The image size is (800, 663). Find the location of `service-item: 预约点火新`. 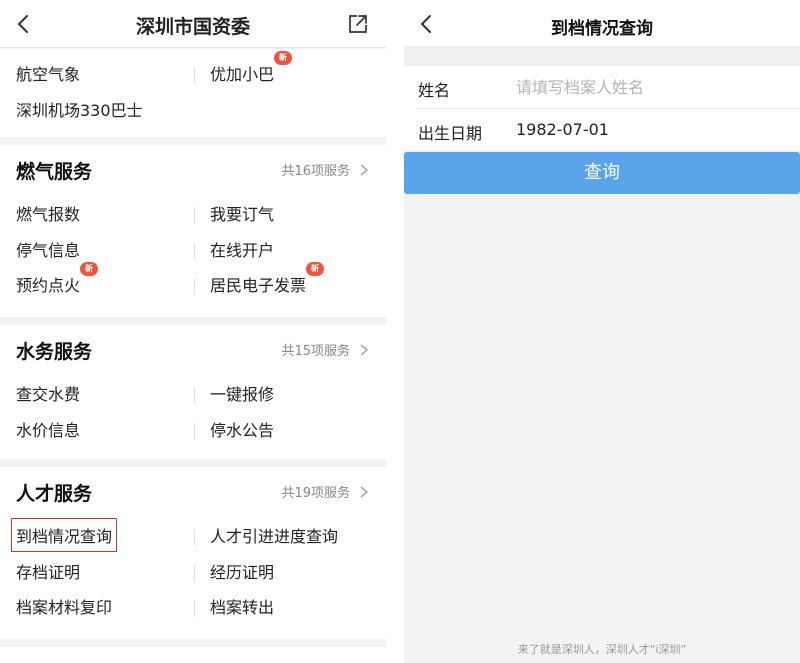

service-item: 预约点火新 is located at coordinates (57, 279).